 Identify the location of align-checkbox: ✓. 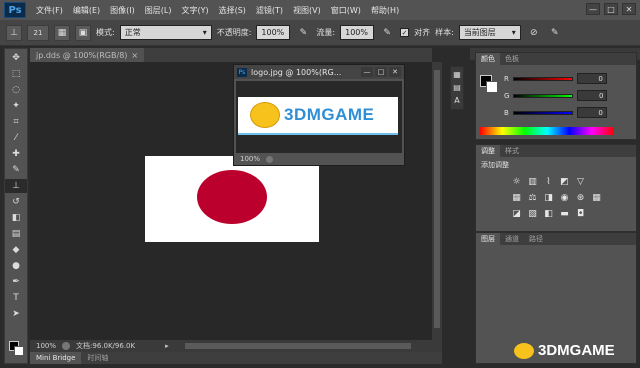
(405, 32).